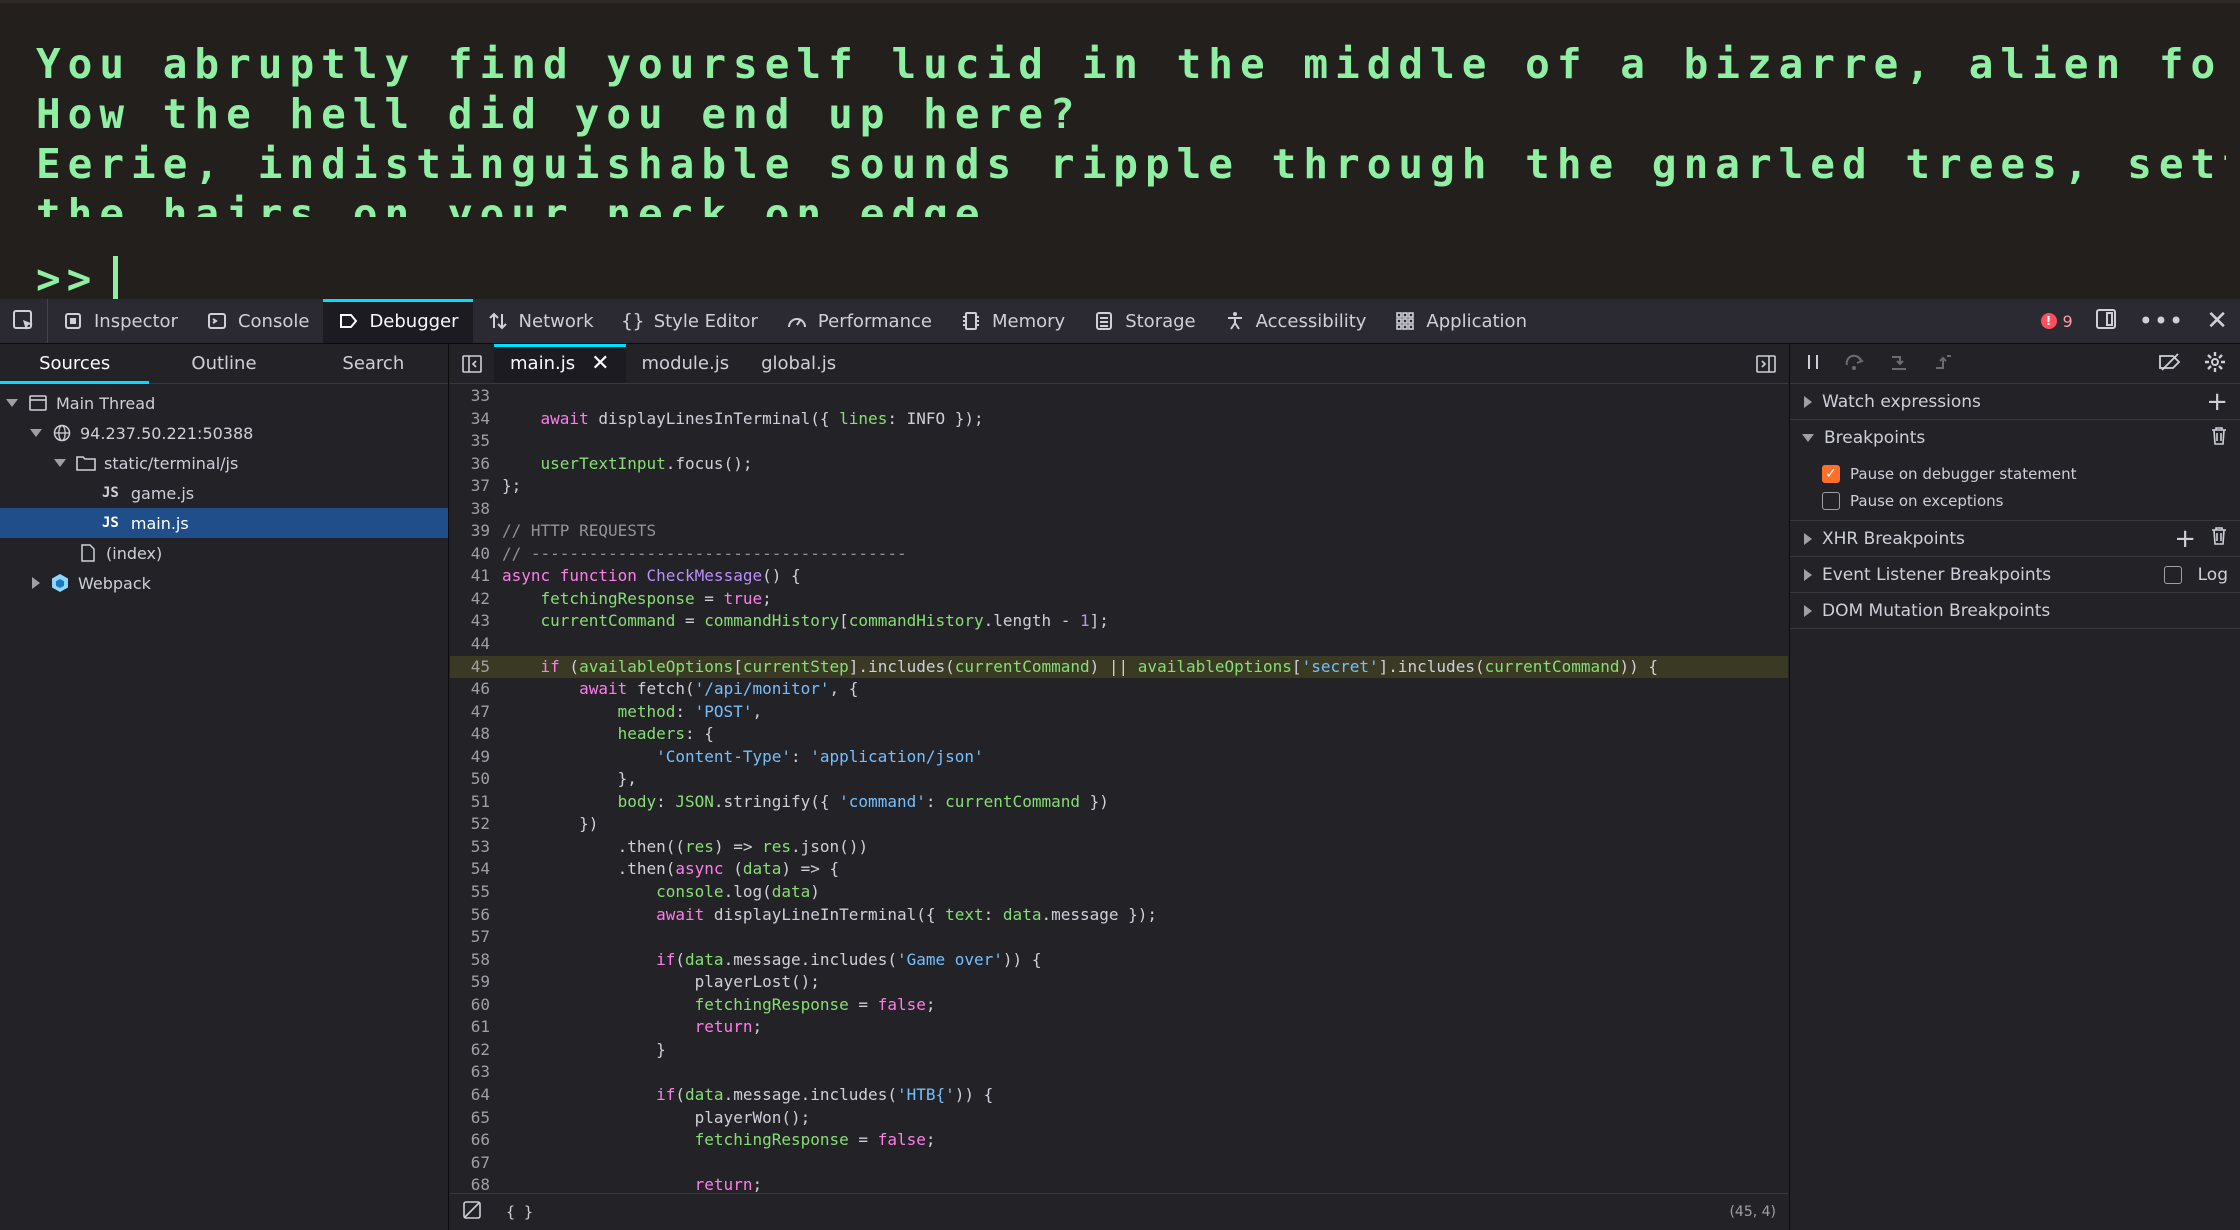 Image resolution: width=2240 pixels, height=1230 pixels. What do you see at coordinates (1119, 937) in the screenshot?
I see `code-line: 57` at bounding box center [1119, 937].